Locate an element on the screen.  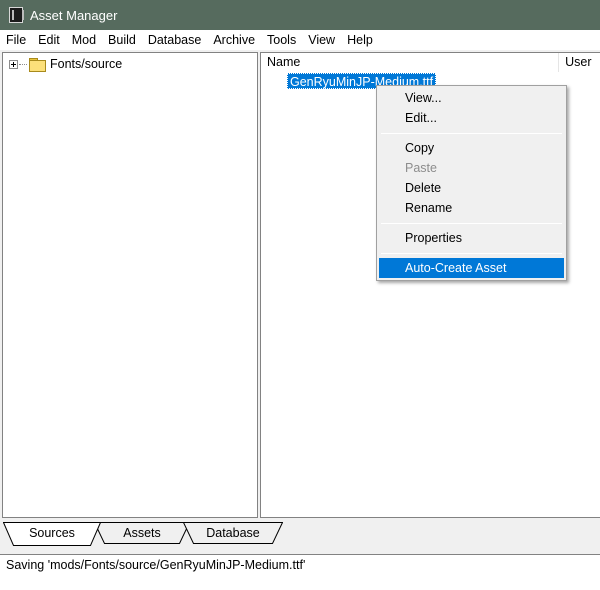
folder-icon is located at coordinates (37, 65).